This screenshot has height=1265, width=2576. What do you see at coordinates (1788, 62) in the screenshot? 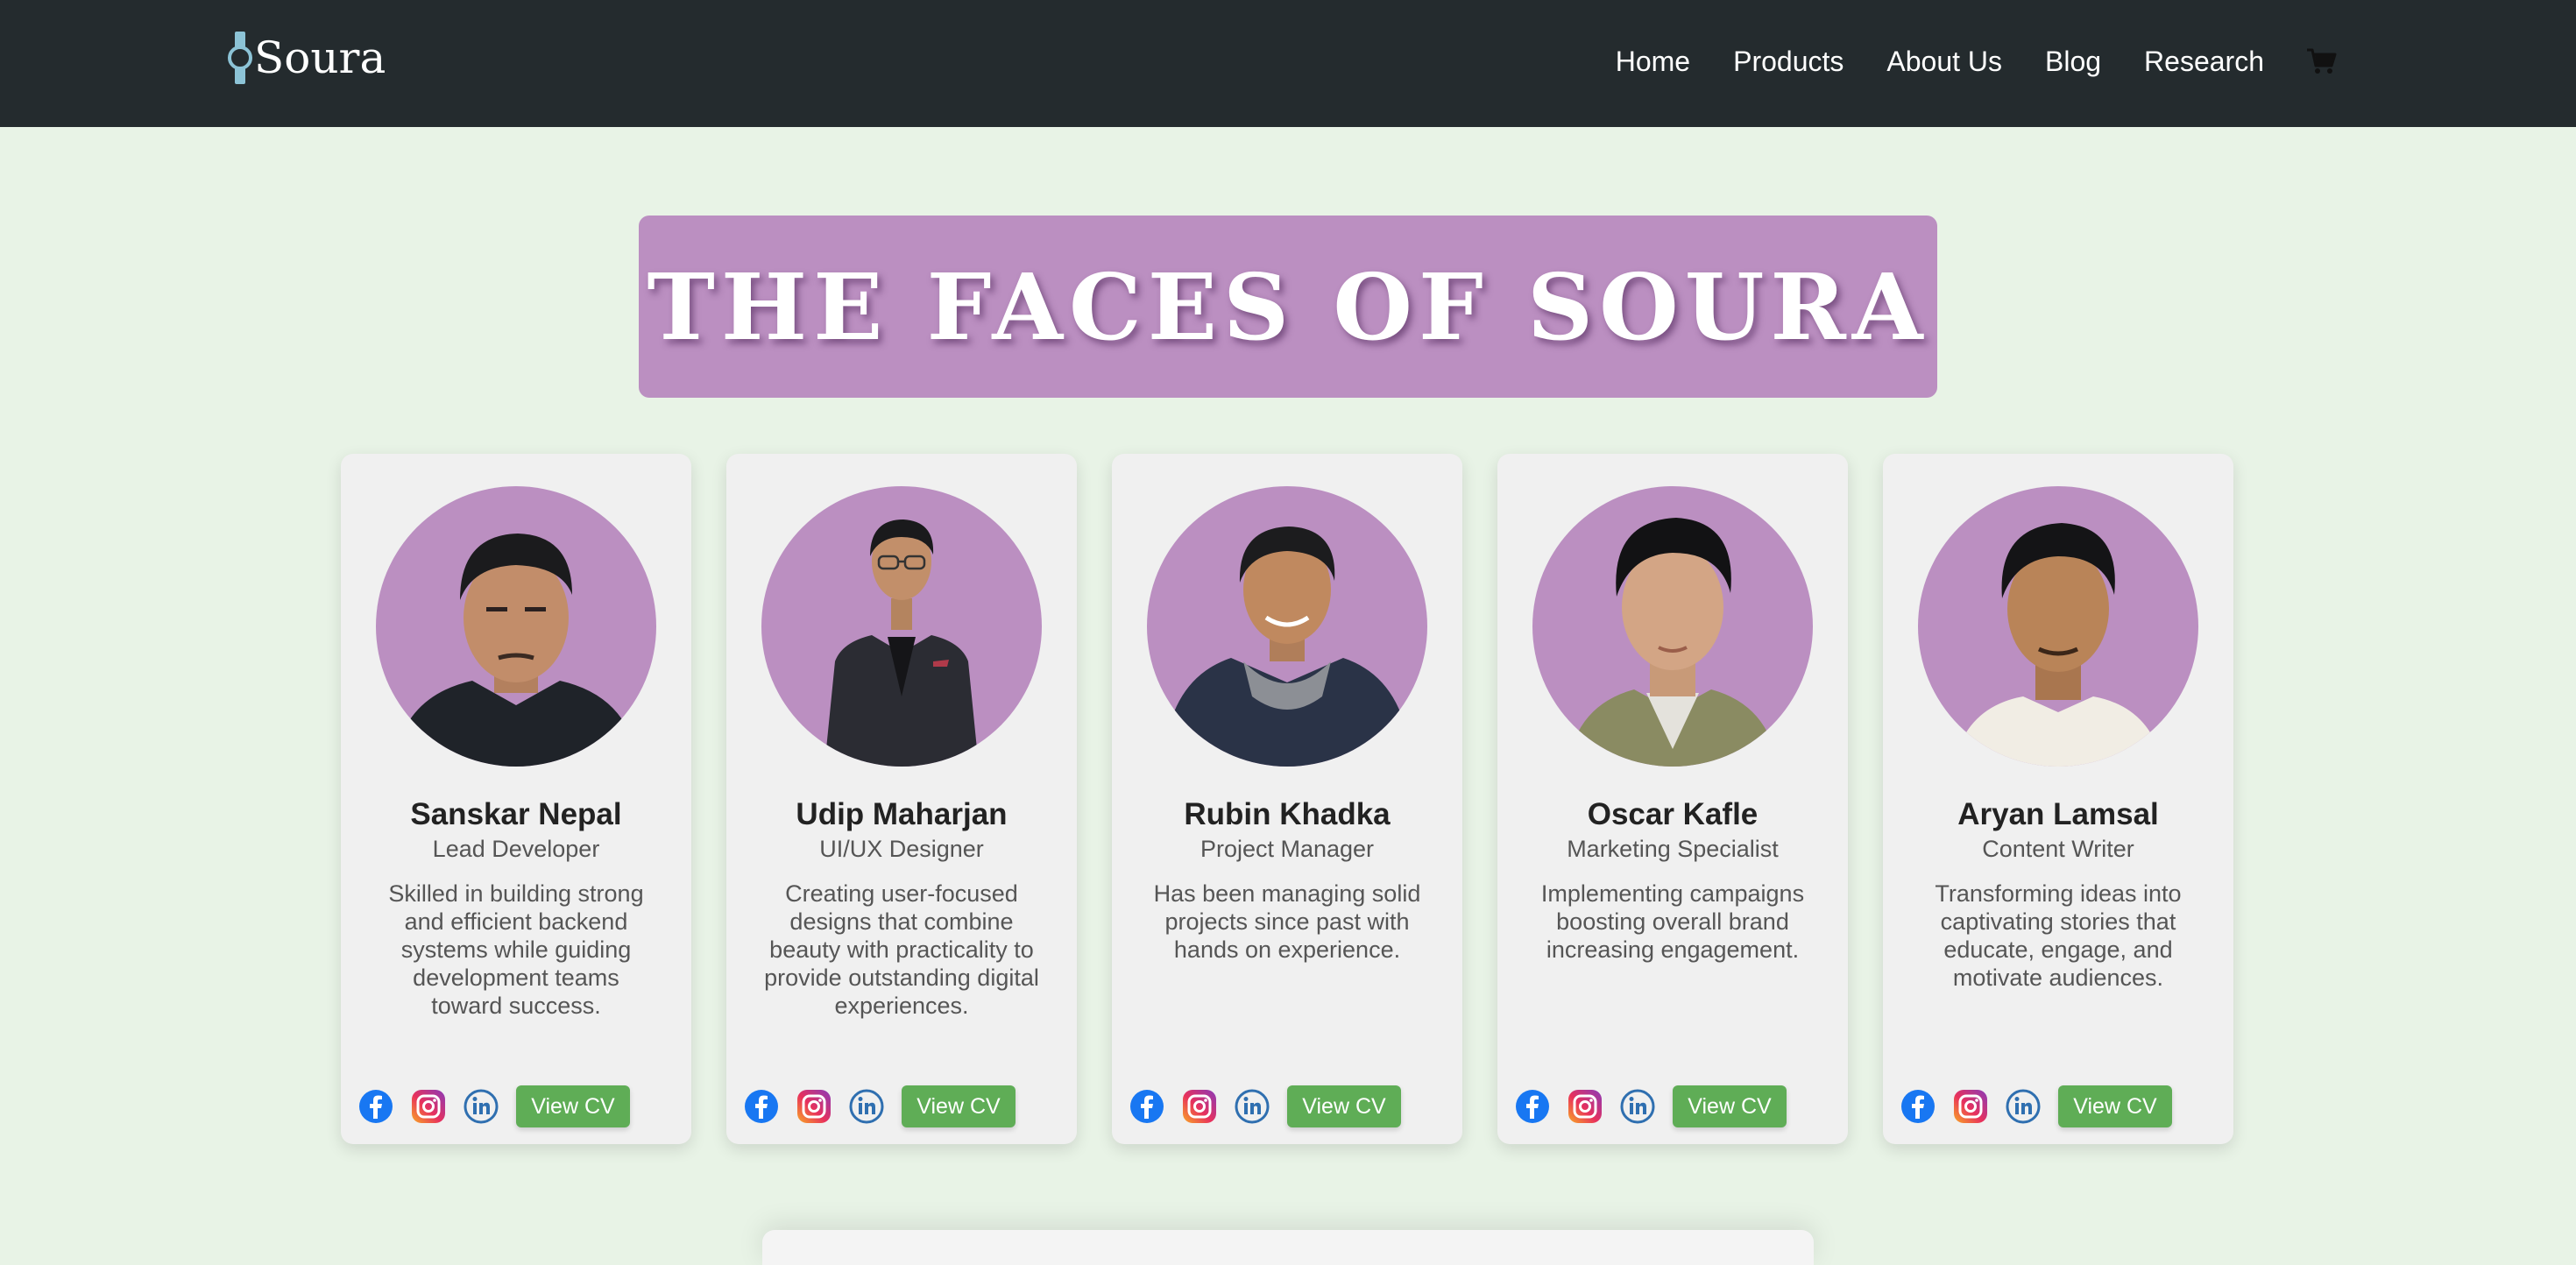
I see `nav-products-link: Products` at bounding box center [1788, 62].